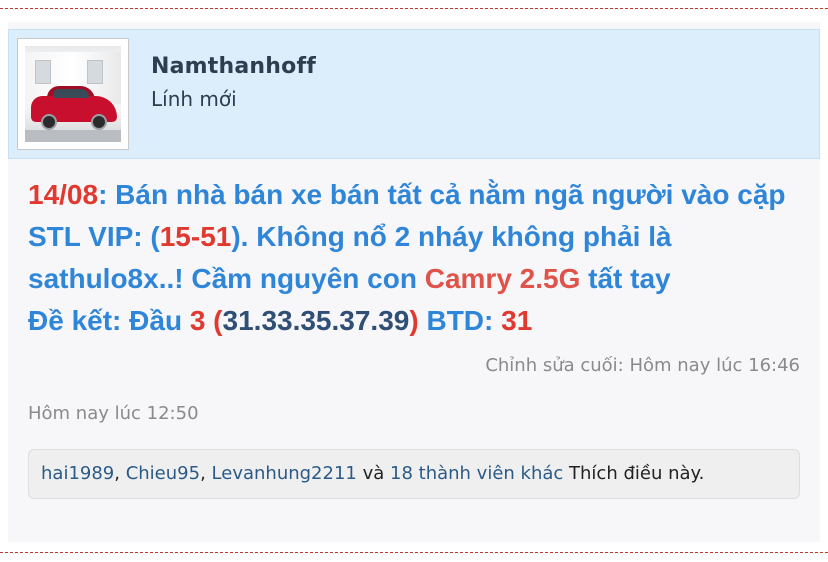  Describe the element at coordinates (73, 136) in the screenshot. I see `avatar-ground` at that location.